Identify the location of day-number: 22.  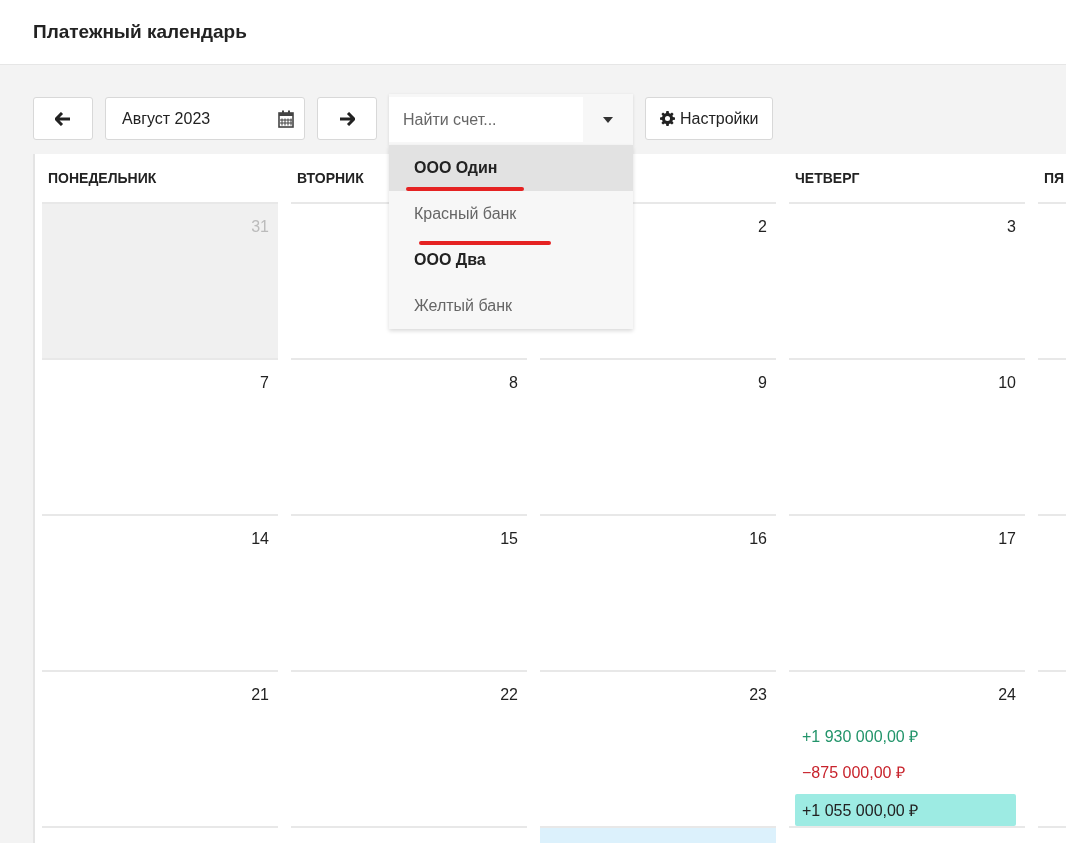
(509, 695).